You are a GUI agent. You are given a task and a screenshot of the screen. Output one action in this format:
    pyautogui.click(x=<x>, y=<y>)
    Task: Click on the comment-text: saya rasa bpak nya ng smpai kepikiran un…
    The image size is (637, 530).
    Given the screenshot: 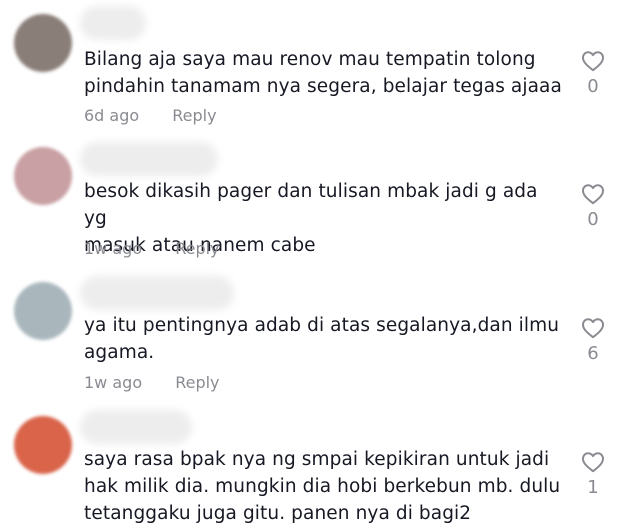 What is the action you would take?
    pyautogui.click(x=322, y=486)
    